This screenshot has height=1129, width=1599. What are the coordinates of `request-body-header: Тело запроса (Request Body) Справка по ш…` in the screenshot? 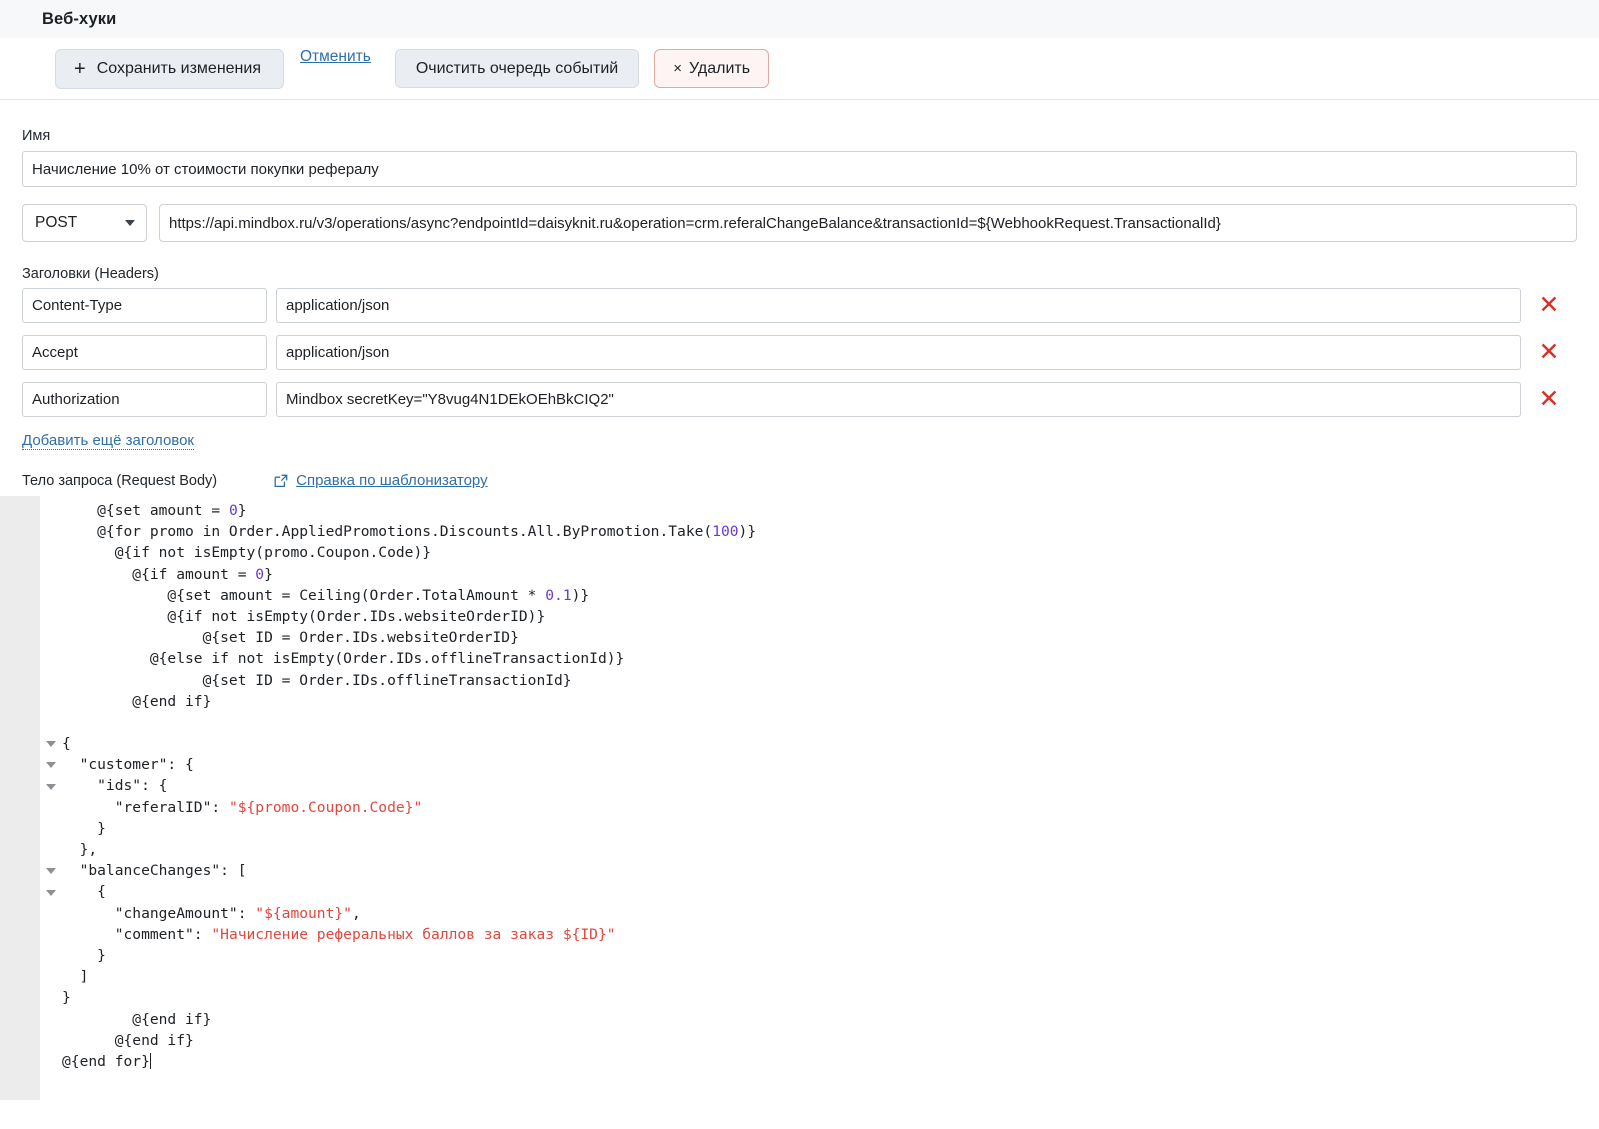 It's located at (799, 480).